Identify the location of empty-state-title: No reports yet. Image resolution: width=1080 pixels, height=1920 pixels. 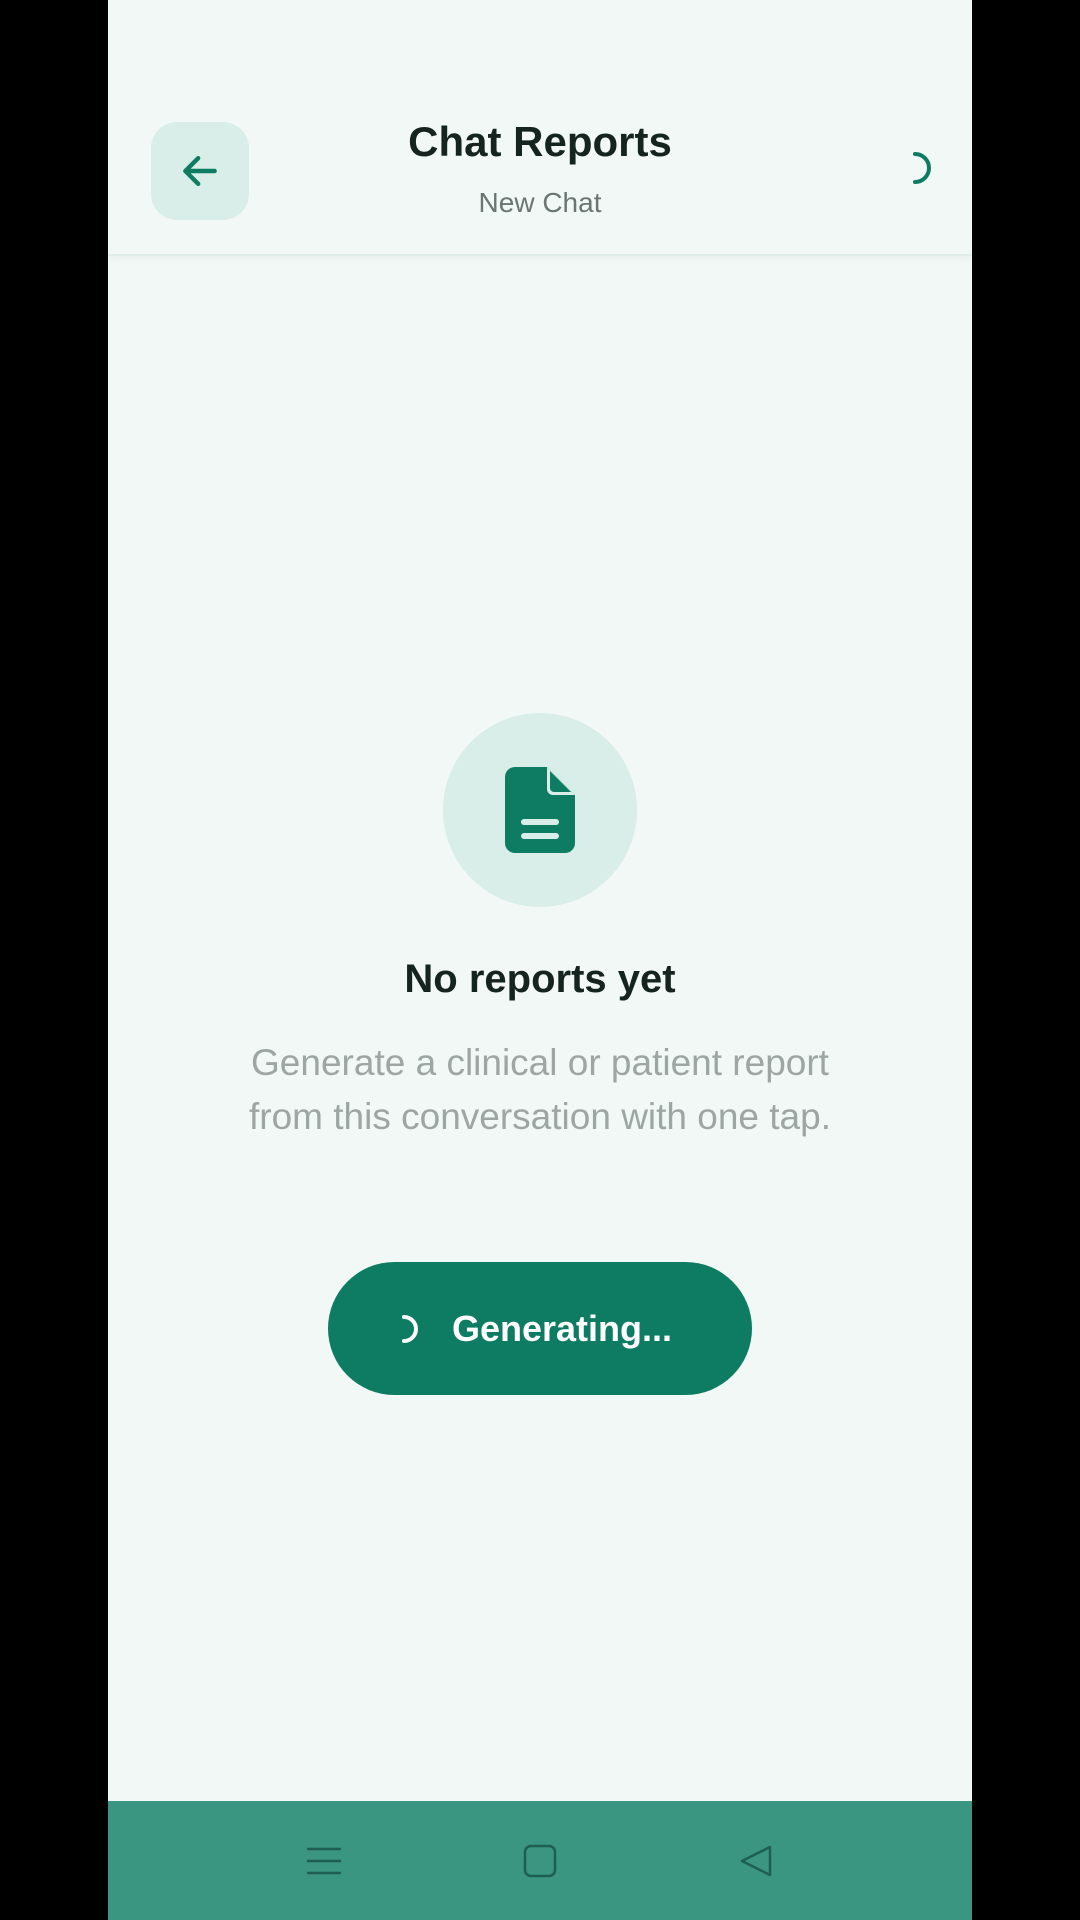
(540, 979).